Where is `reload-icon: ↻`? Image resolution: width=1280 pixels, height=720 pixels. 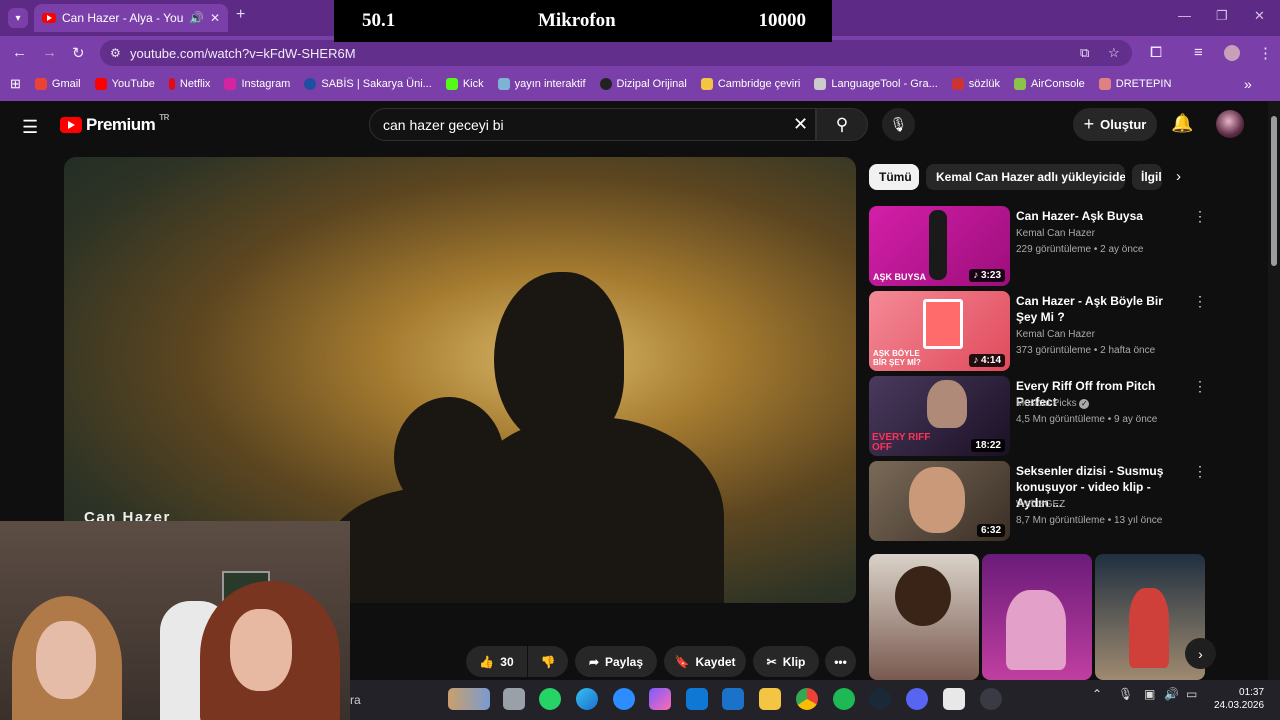
reload-icon: ↻ is located at coordinates (78, 53).